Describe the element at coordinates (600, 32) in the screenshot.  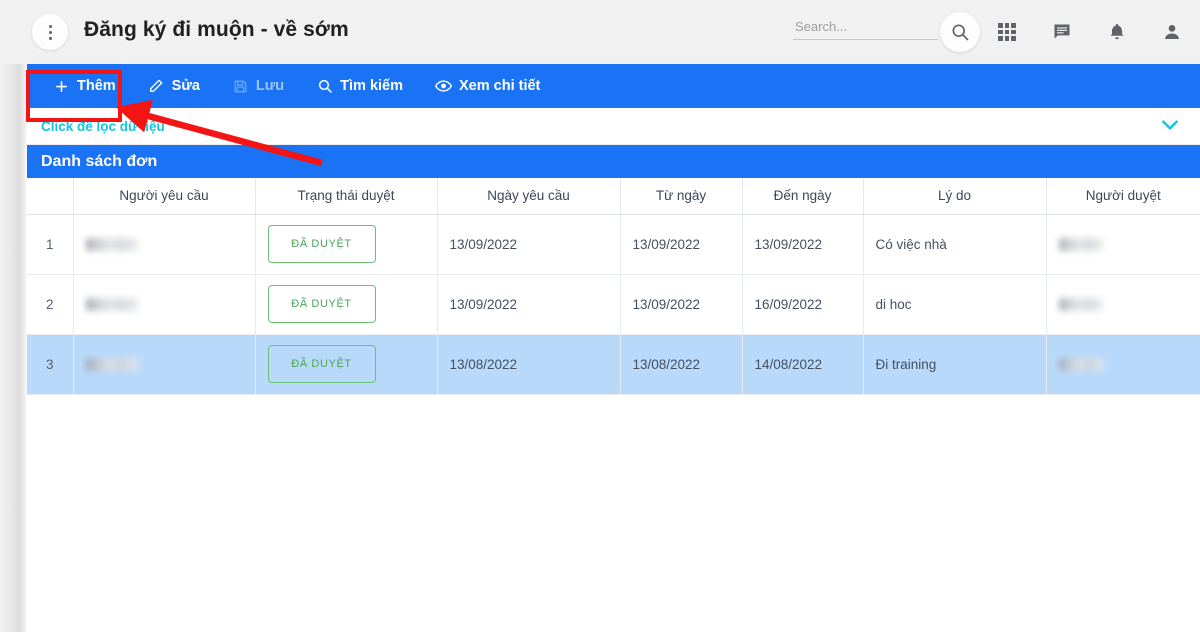
I see `top-header-bar: Đăng ký đi muộn - về sớm` at that location.